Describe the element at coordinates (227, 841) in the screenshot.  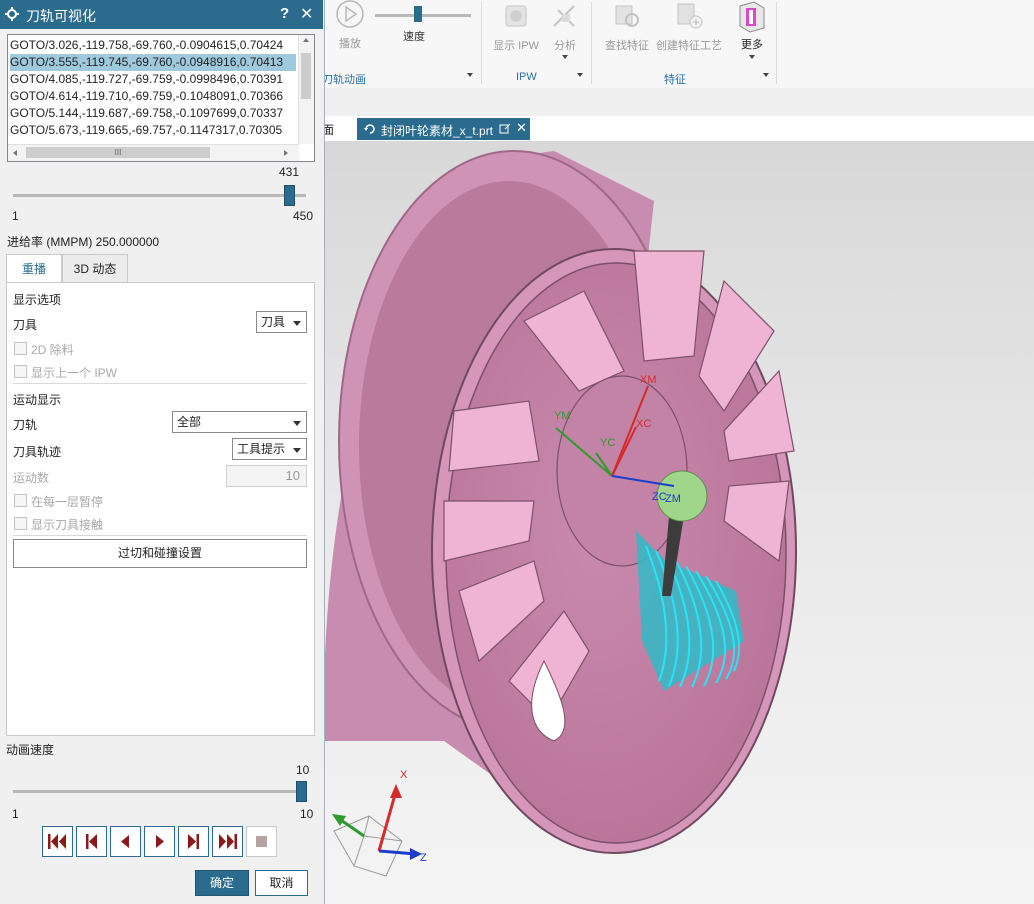
I see `forward-to-end-button` at that location.